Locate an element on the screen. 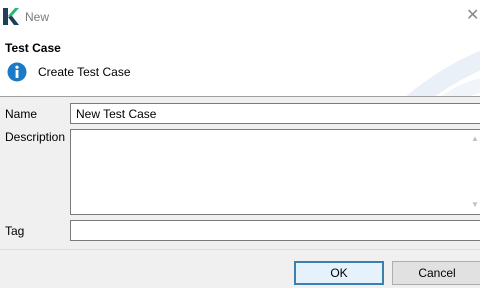 Image resolution: width=480 pixels, height=288 pixels. close-icon: ✕ is located at coordinates (473, 16).